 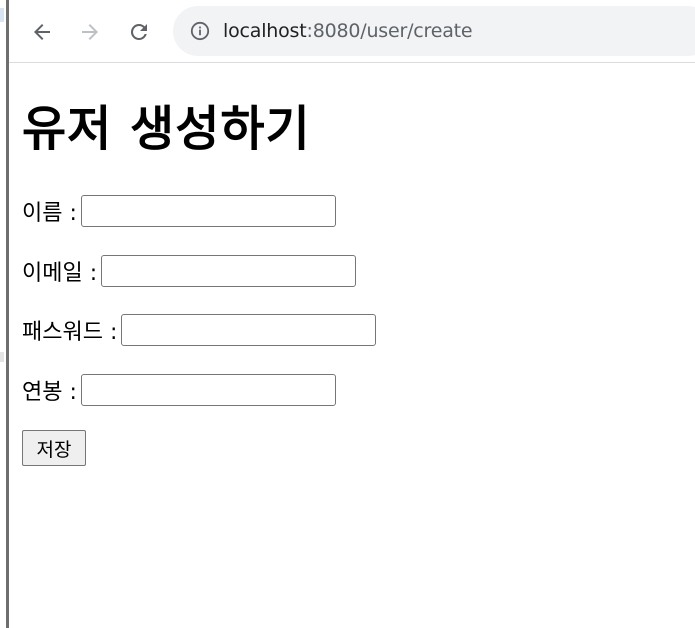 I want to click on window-left-edge, so click(x=4, y=314).